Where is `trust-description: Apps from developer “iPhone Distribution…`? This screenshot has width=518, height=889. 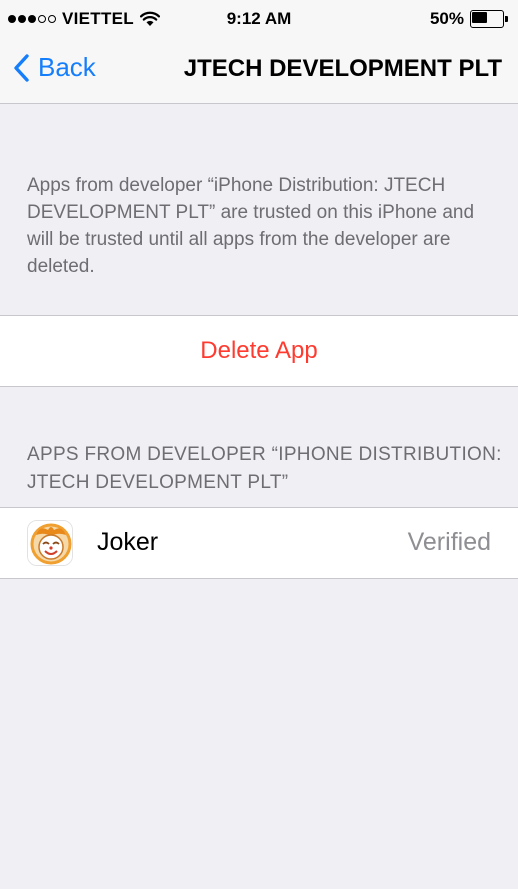
trust-description: Apps from developer “iPhone Distribution… is located at coordinates (251, 226).